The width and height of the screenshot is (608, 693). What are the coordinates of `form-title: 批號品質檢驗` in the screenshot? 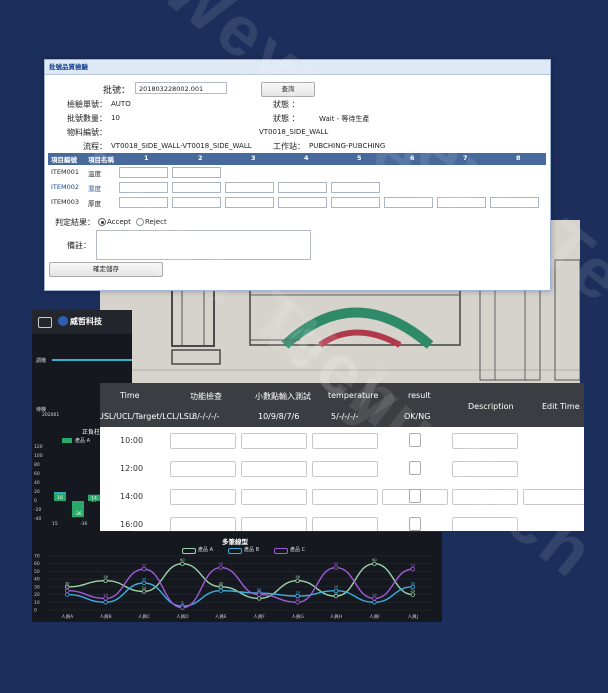 It's located at (297, 67).